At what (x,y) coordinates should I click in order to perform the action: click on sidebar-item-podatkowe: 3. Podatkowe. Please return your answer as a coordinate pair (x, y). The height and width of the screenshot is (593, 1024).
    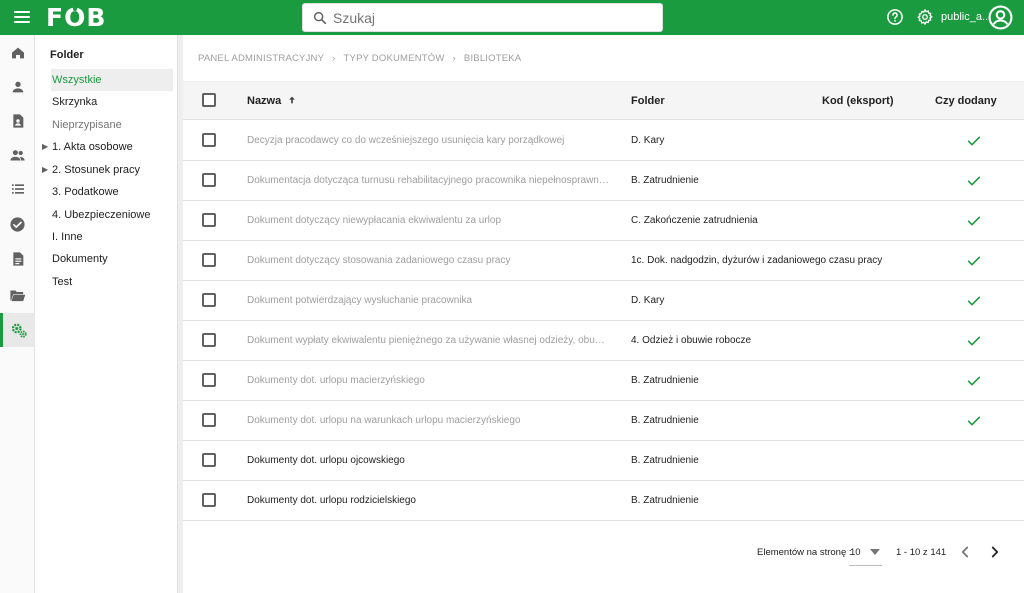
    Looking at the image, I should click on (112, 192).